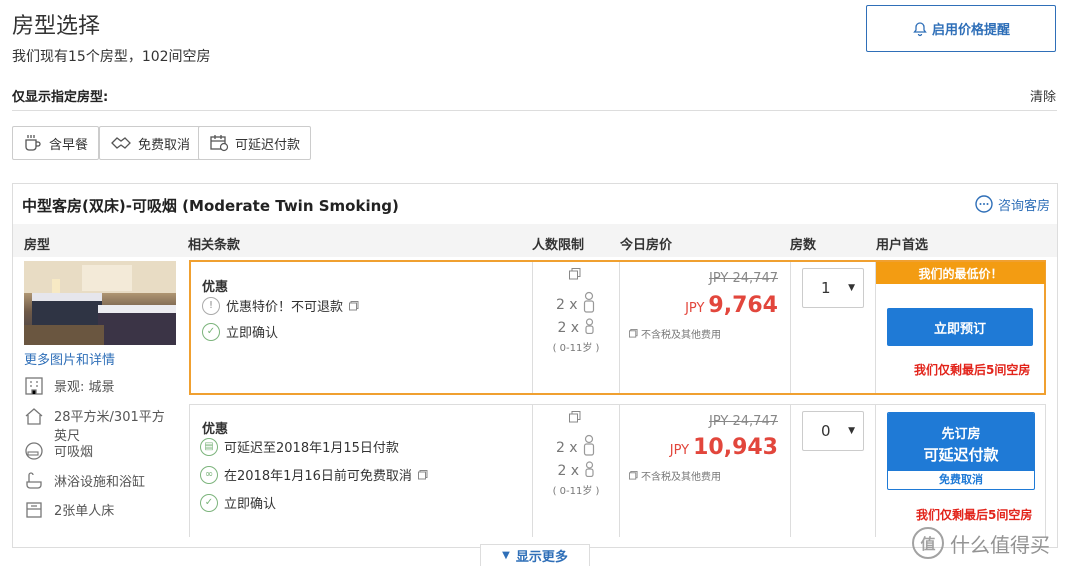 The image size is (1080, 566). Describe the element at coordinates (1000, 544) in the screenshot. I see `watermark-text: 什么值得买` at that location.